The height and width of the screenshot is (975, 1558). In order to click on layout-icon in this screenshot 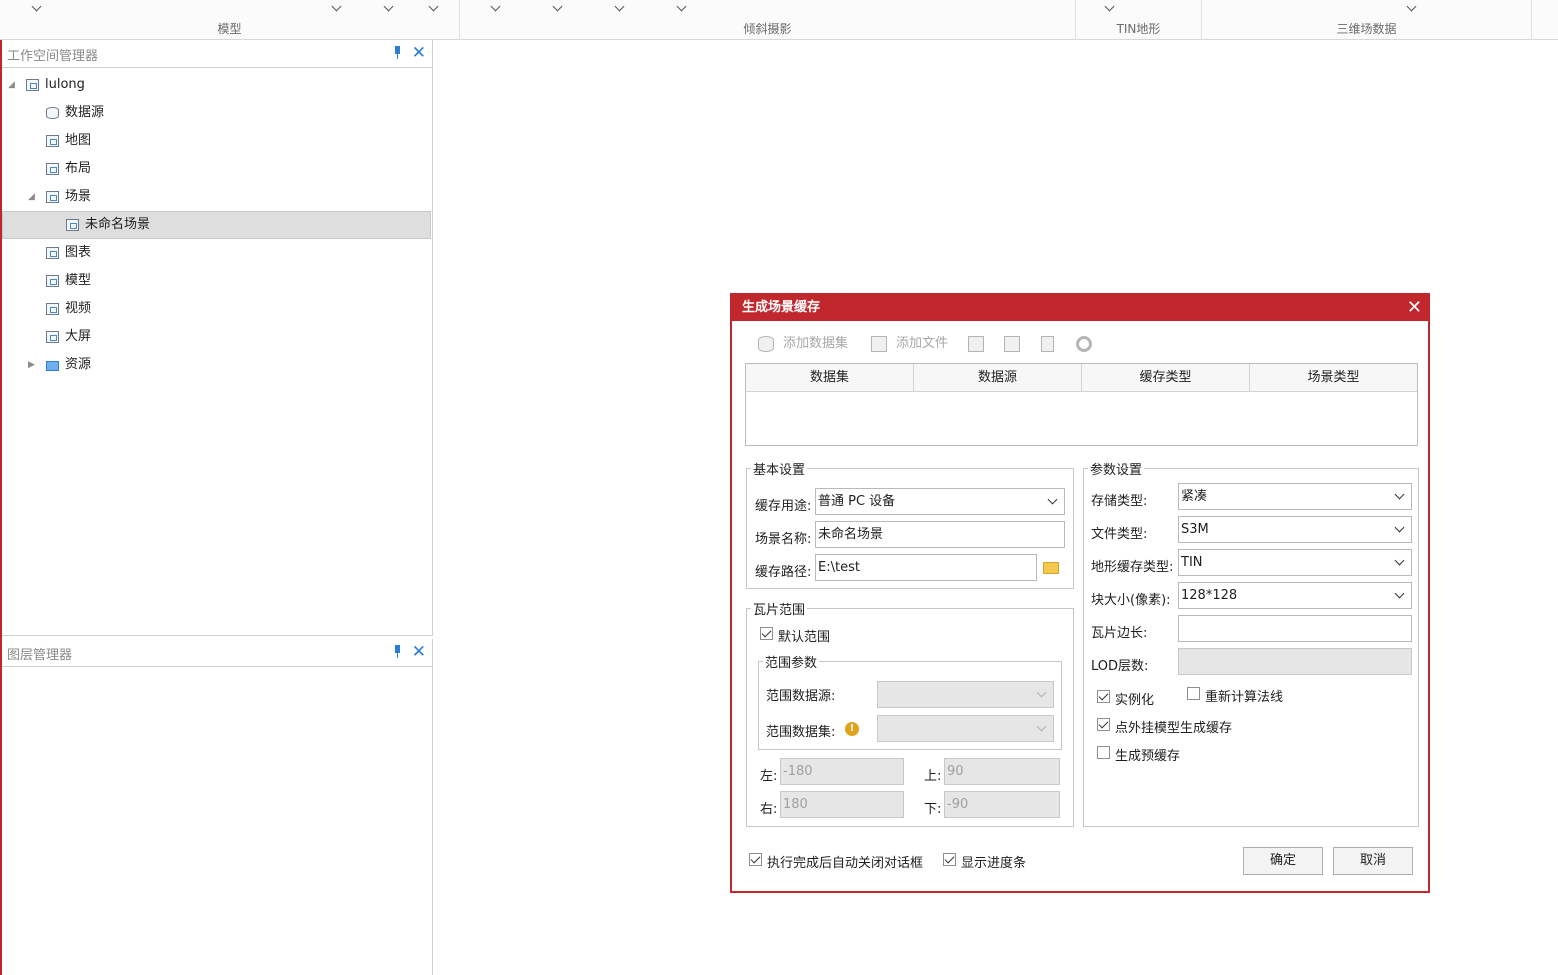, I will do `click(52, 169)`.